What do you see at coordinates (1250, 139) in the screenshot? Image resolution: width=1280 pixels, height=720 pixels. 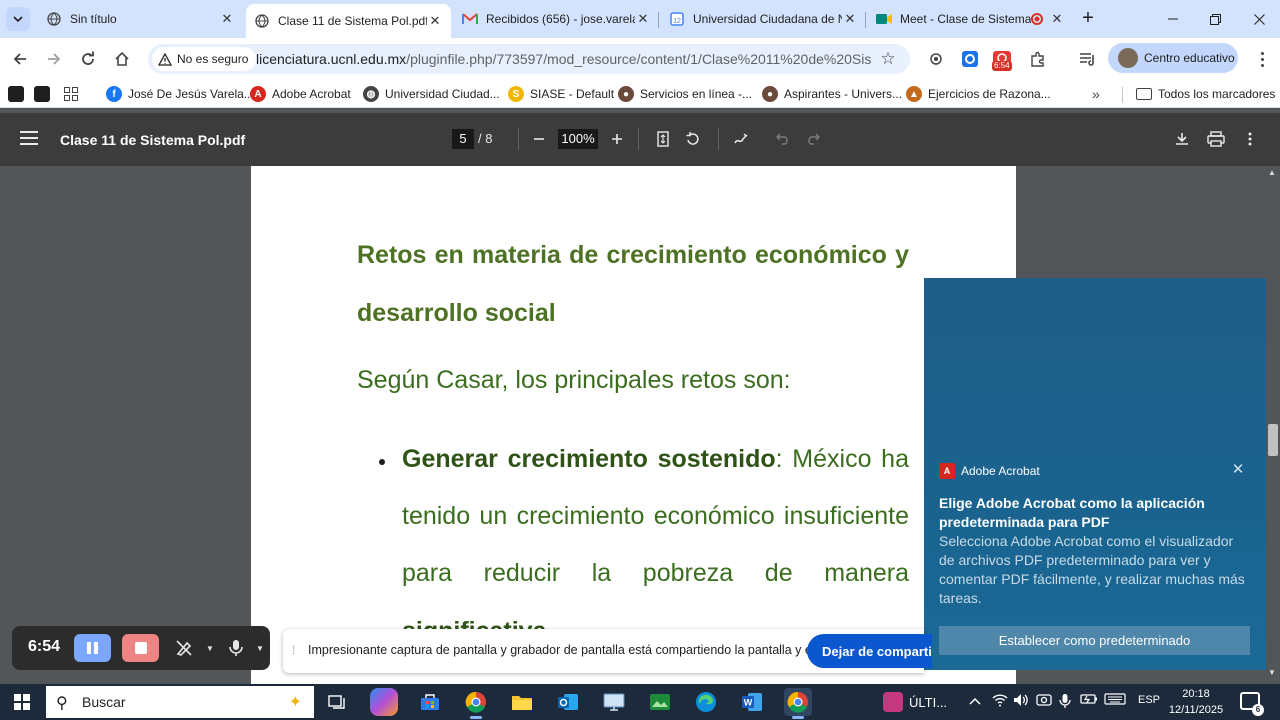 I see `more-options-icon` at bounding box center [1250, 139].